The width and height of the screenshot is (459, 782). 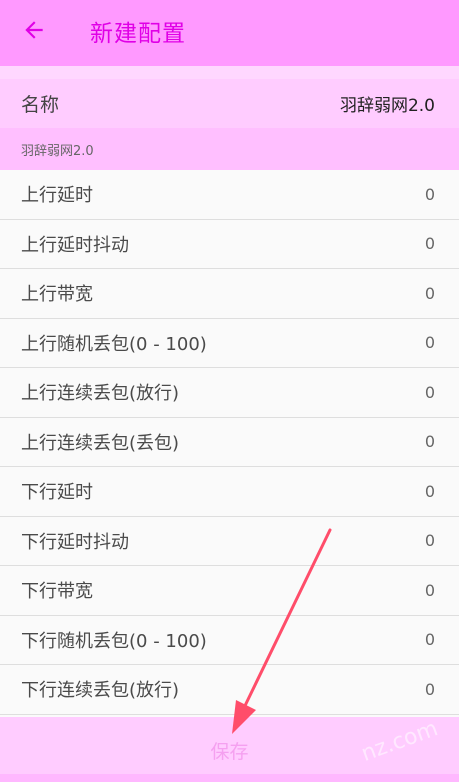 What do you see at coordinates (229, 103) in the screenshot?
I see `name-row: 名称 羽辞弱网2.0` at bounding box center [229, 103].